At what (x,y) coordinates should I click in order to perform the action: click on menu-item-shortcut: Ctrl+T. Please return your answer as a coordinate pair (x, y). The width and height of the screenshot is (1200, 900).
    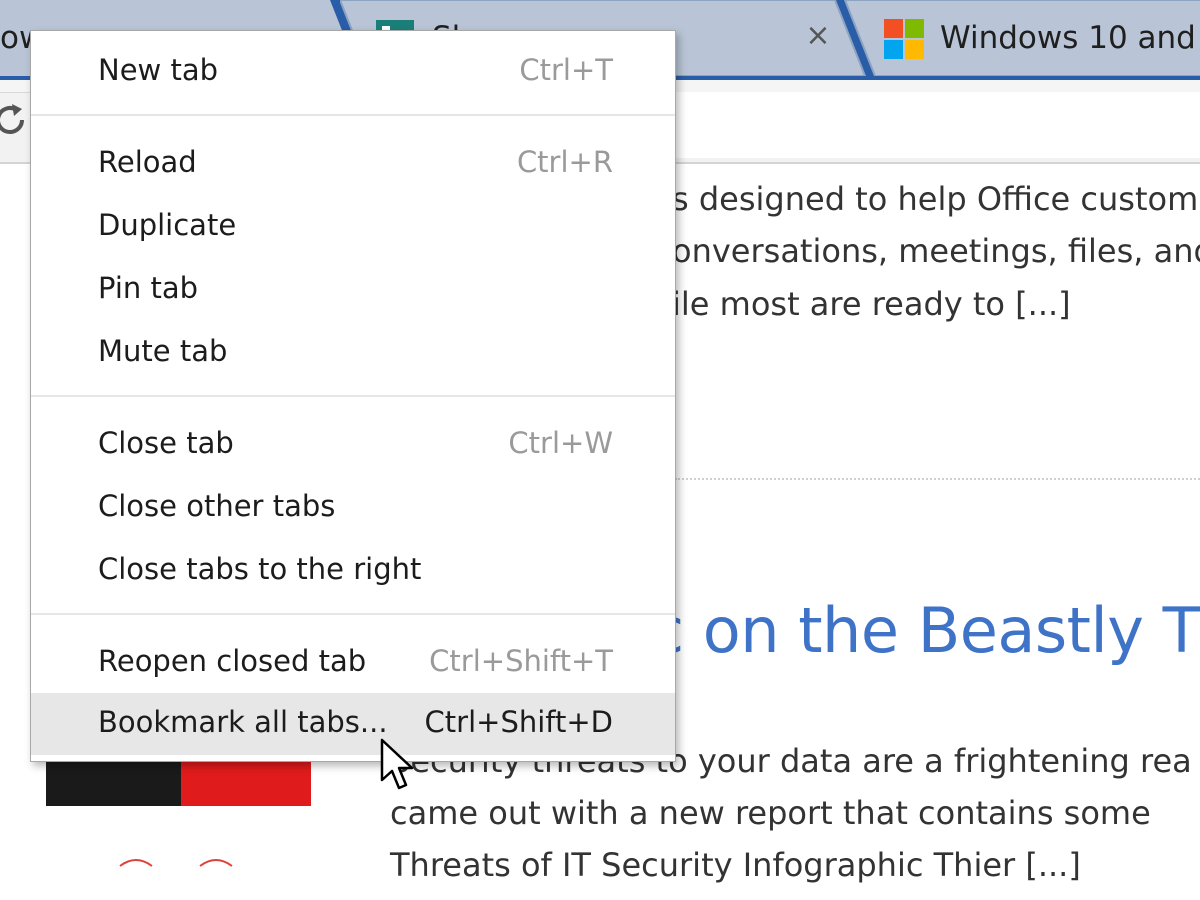
    Looking at the image, I should click on (566, 70).